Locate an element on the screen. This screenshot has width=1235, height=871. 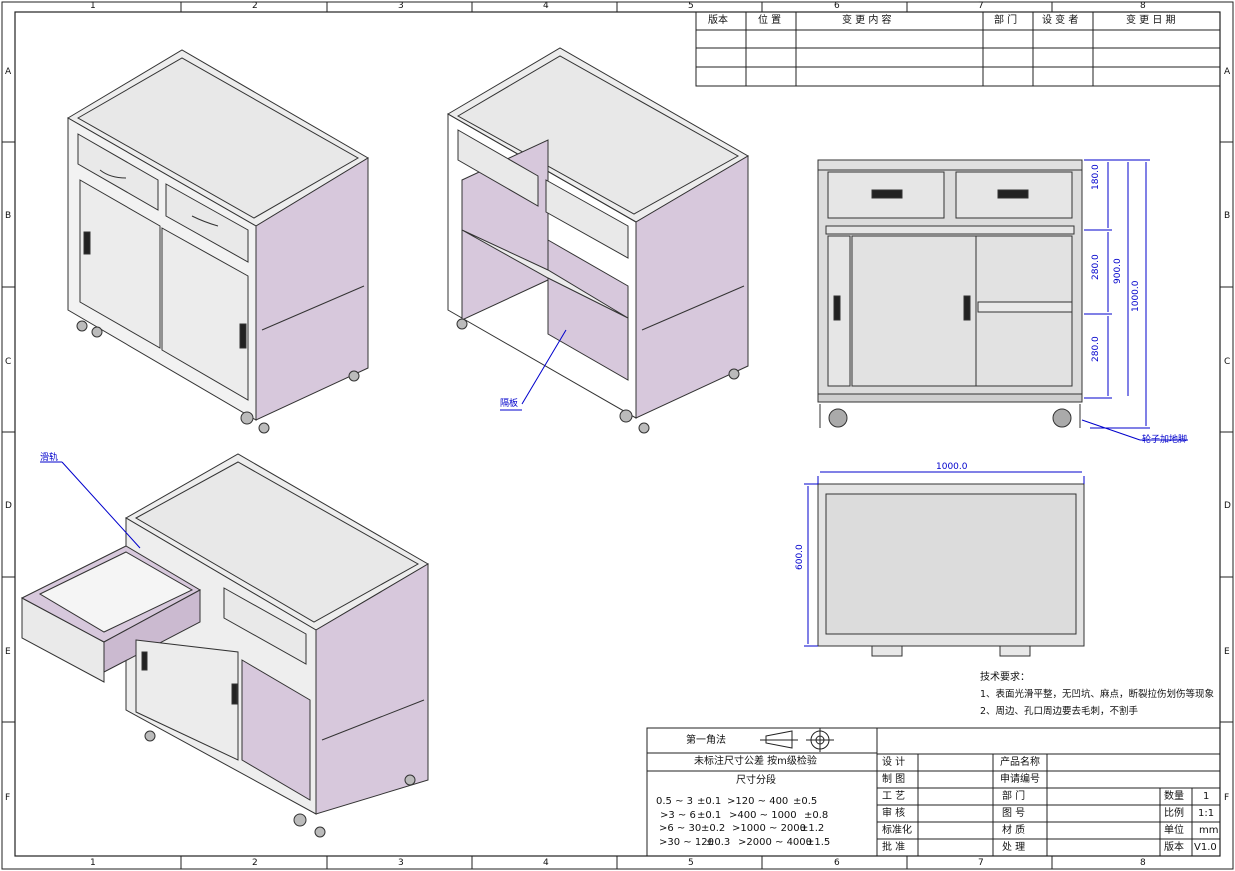
tol-r1-c2: ±0.1 is located at coordinates (709, 801).